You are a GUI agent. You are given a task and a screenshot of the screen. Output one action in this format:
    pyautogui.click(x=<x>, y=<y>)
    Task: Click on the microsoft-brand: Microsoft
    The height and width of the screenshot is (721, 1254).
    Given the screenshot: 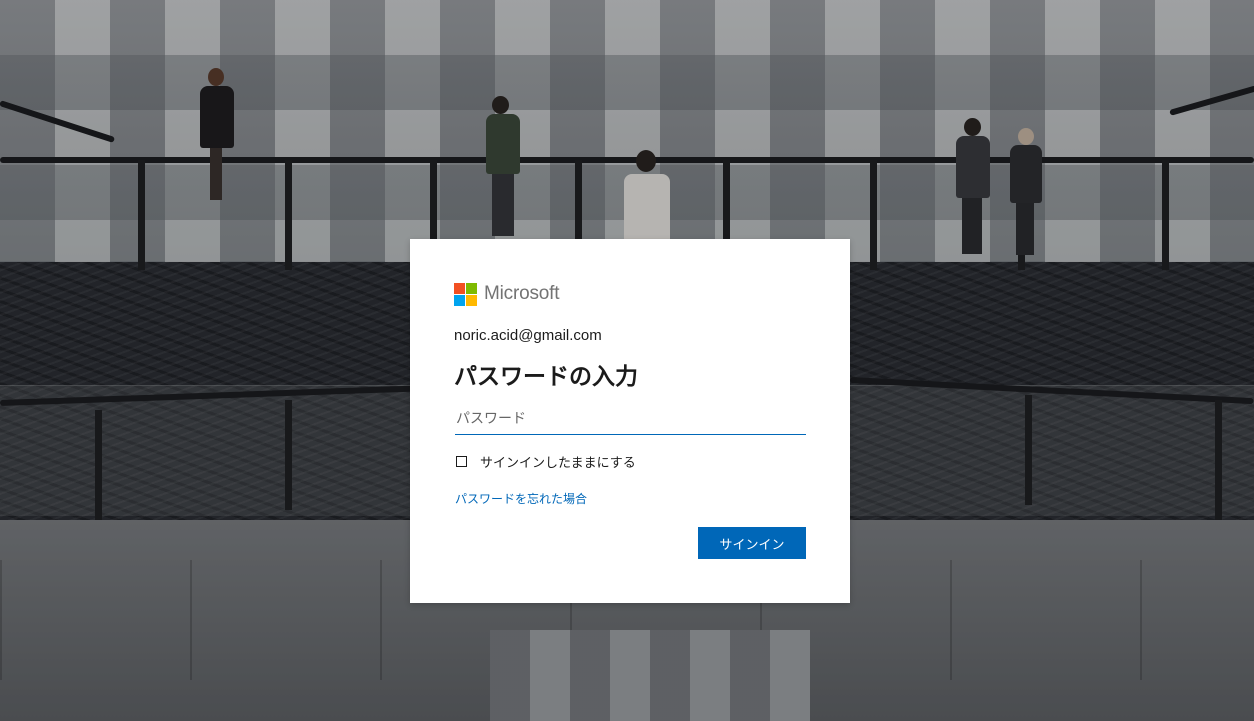 What is the action you would take?
    pyautogui.click(x=506, y=294)
    